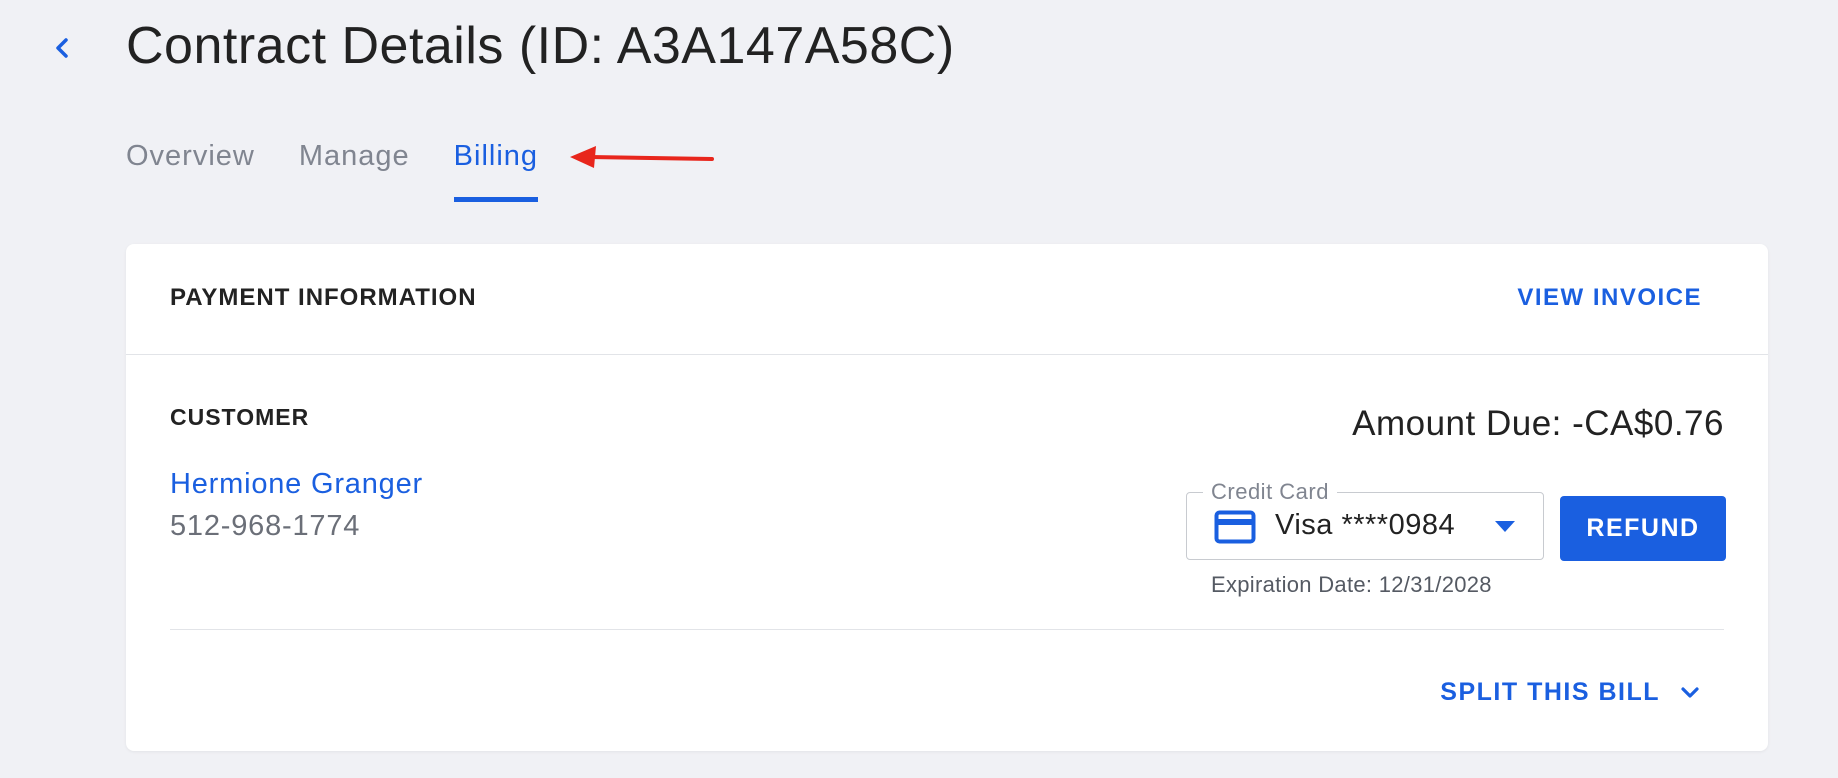 This screenshot has height=778, width=1838. What do you see at coordinates (1365, 525) in the screenshot?
I see `payment-method-value: Visa ****0984` at bounding box center [1365, 525].